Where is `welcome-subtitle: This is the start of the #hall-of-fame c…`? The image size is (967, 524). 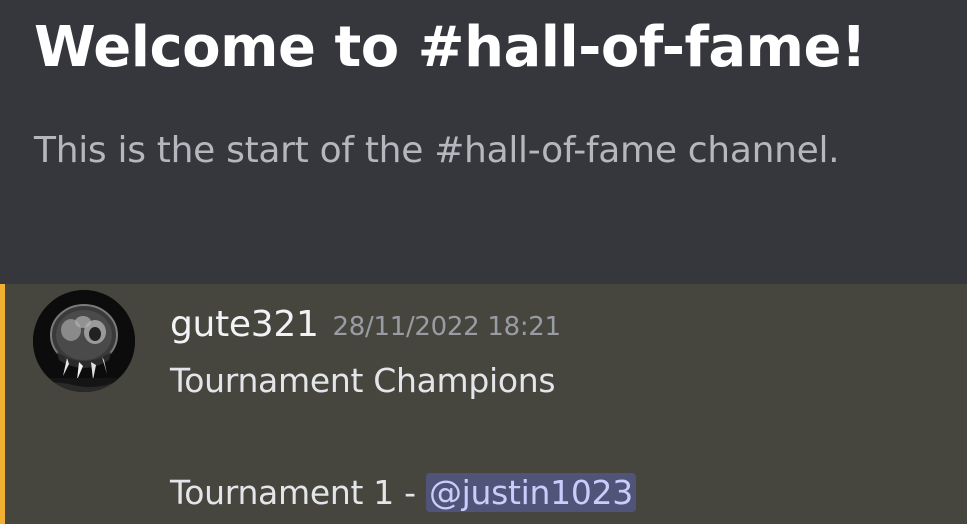
welcome-subtitle: This is the start of the #hall-of-fame c… is located at coordinates (437, 150).